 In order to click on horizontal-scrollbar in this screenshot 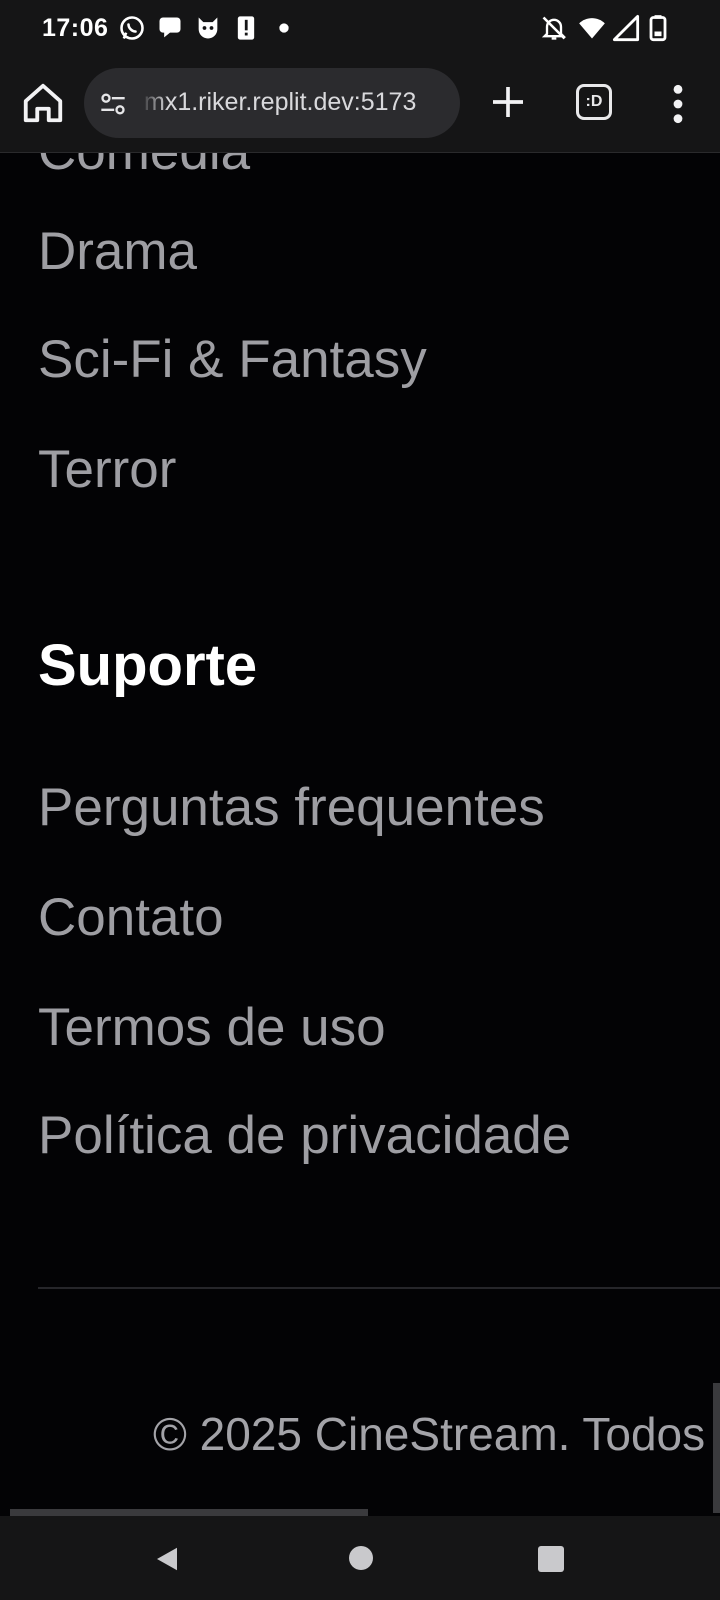, I will do `click(189, 1512)`.